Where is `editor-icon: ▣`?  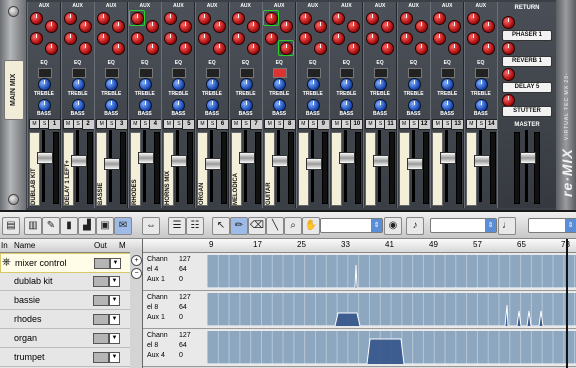
editor-icon: ▣ is located at coordinates (105, 226).